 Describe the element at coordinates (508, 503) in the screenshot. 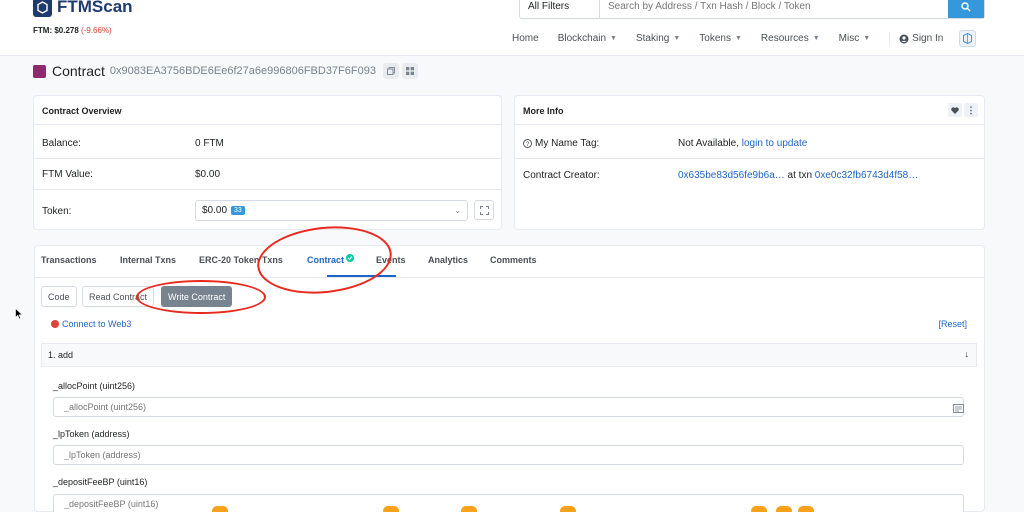

I see `deposit-fee-input` at that location.